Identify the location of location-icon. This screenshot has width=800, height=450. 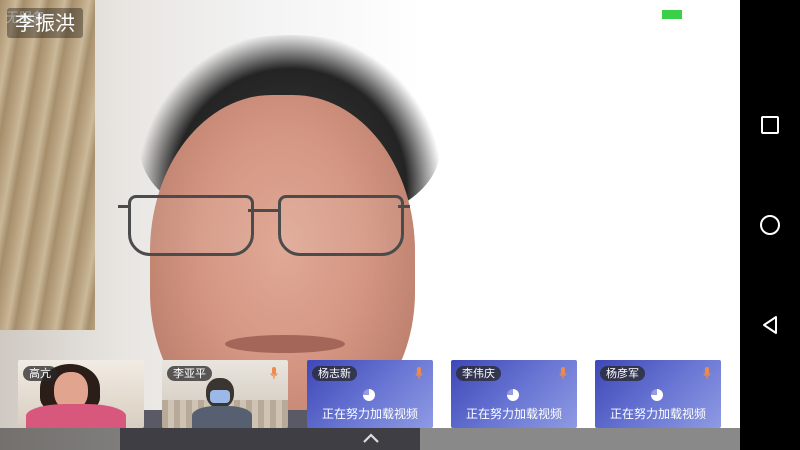
(569, 14).